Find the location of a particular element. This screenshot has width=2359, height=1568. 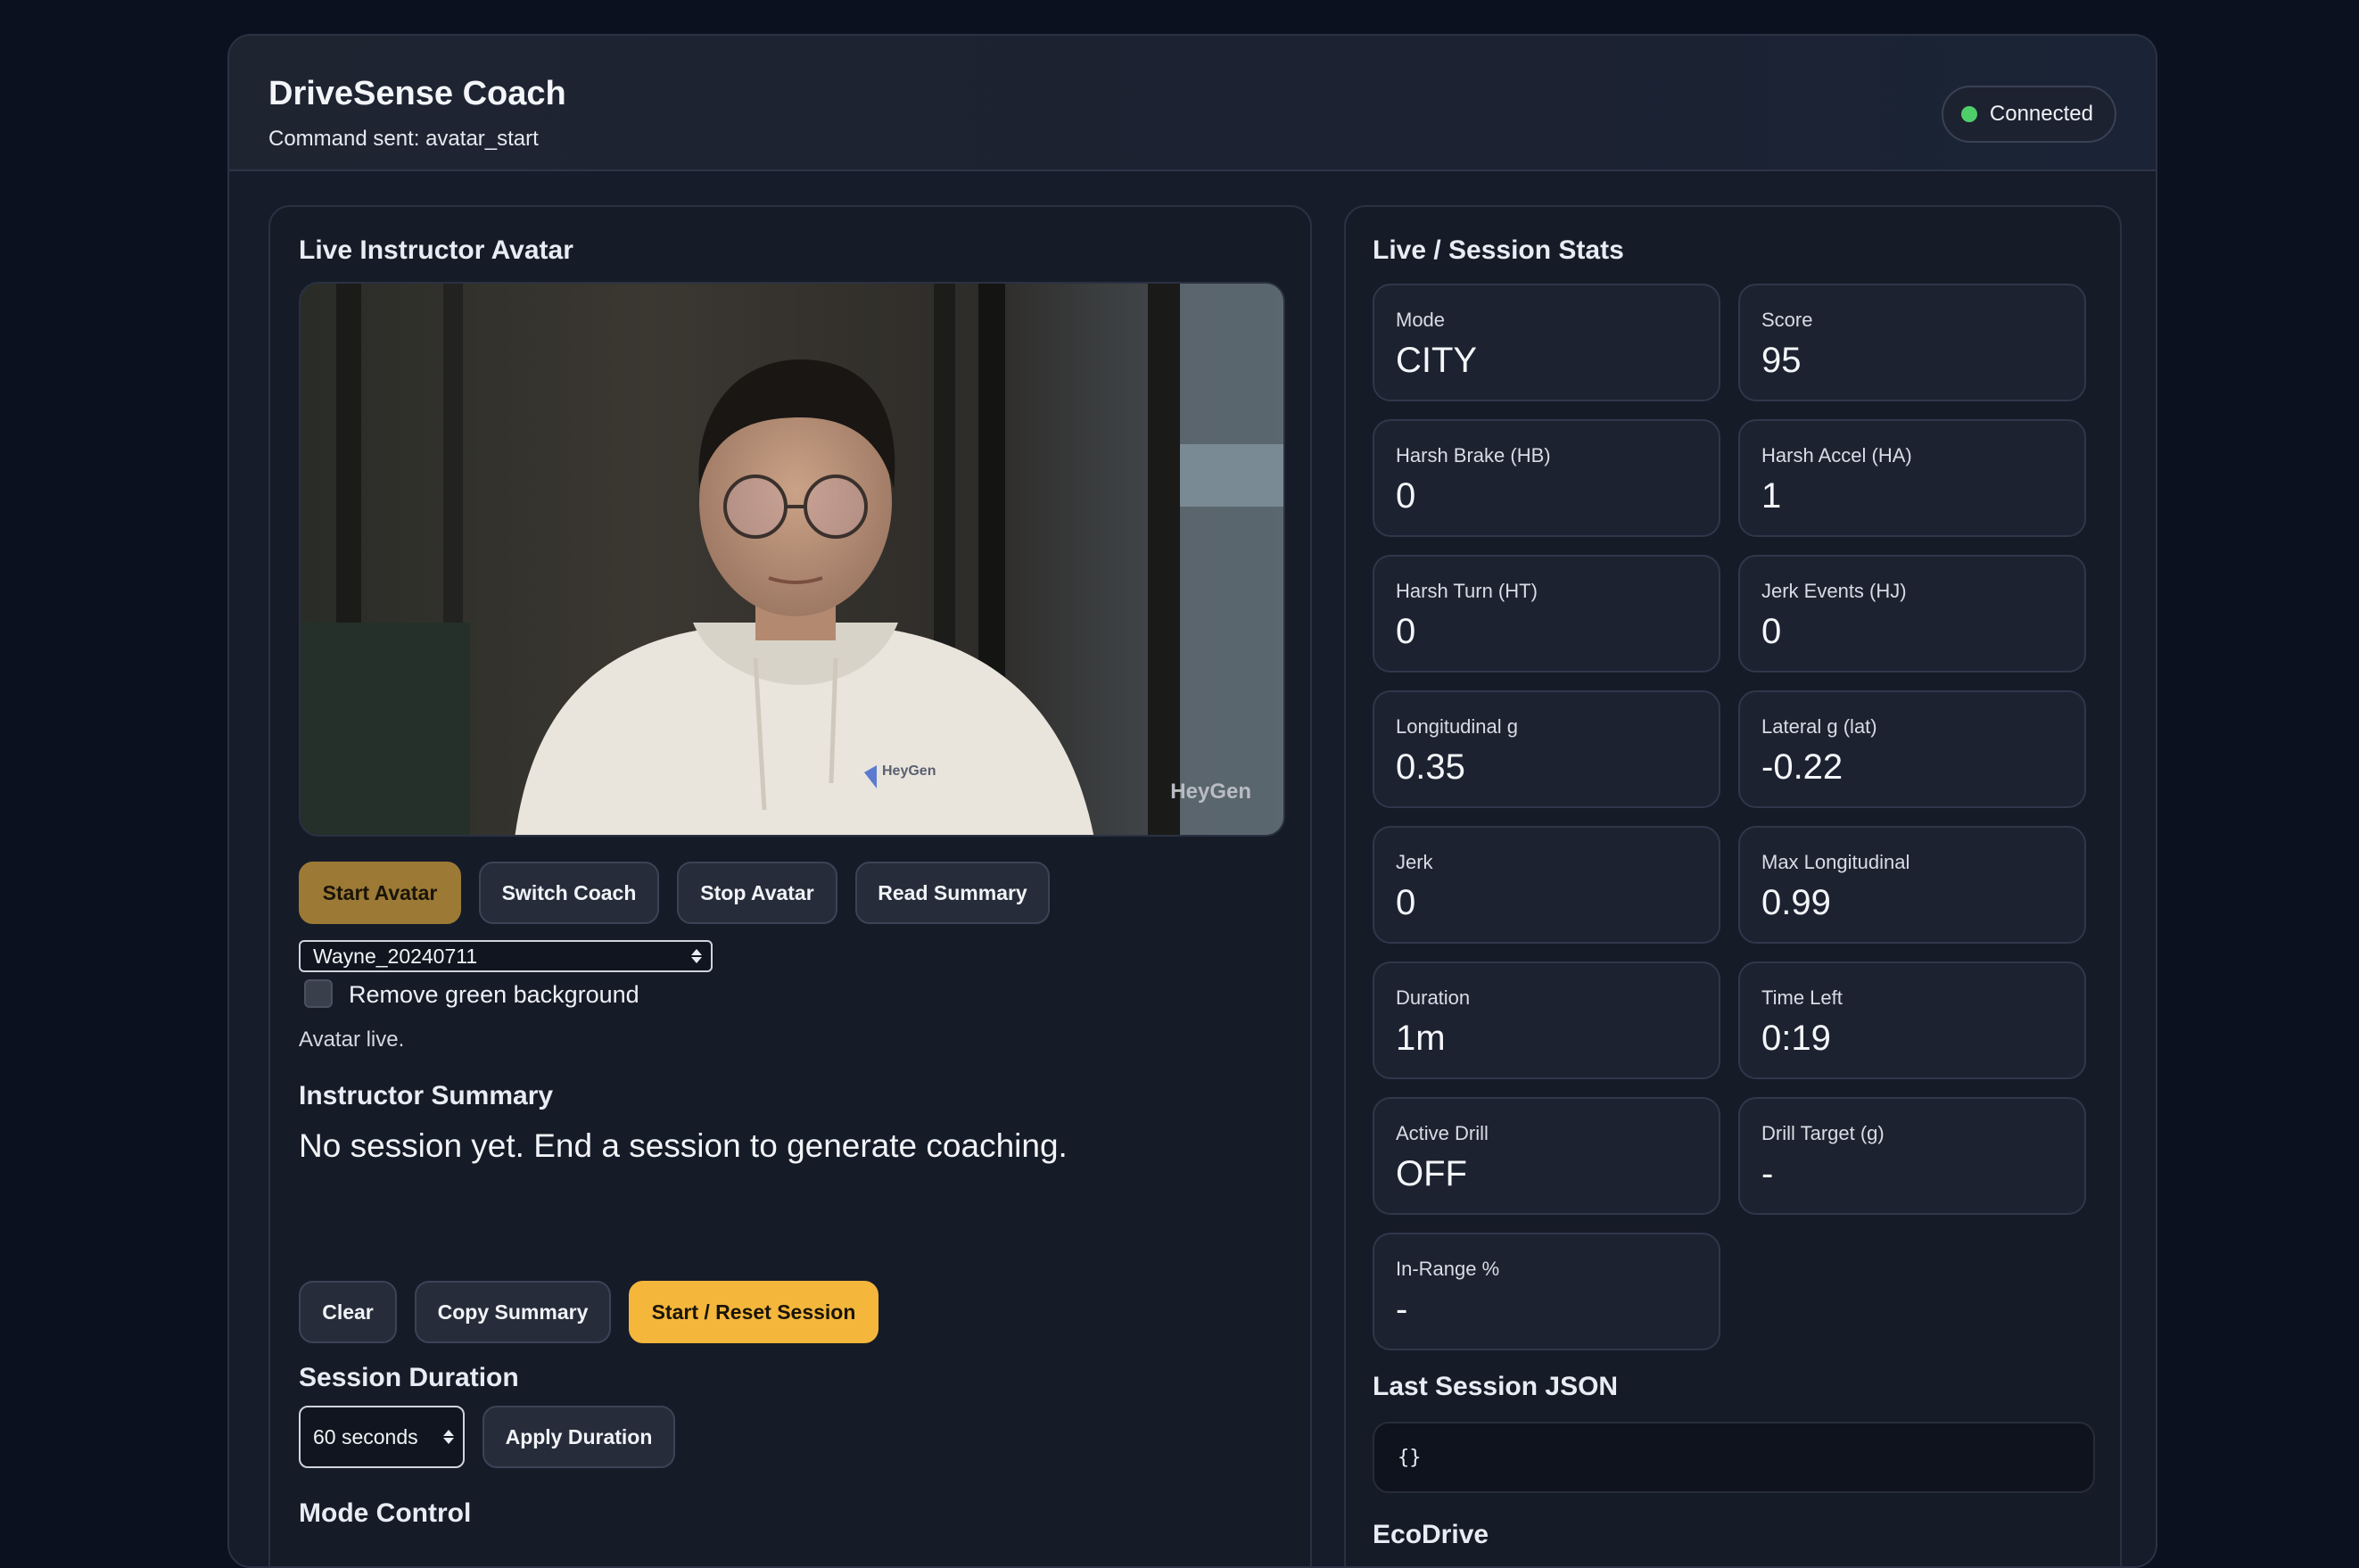

stat-value: 1 is located at coordinates (1771, 496).